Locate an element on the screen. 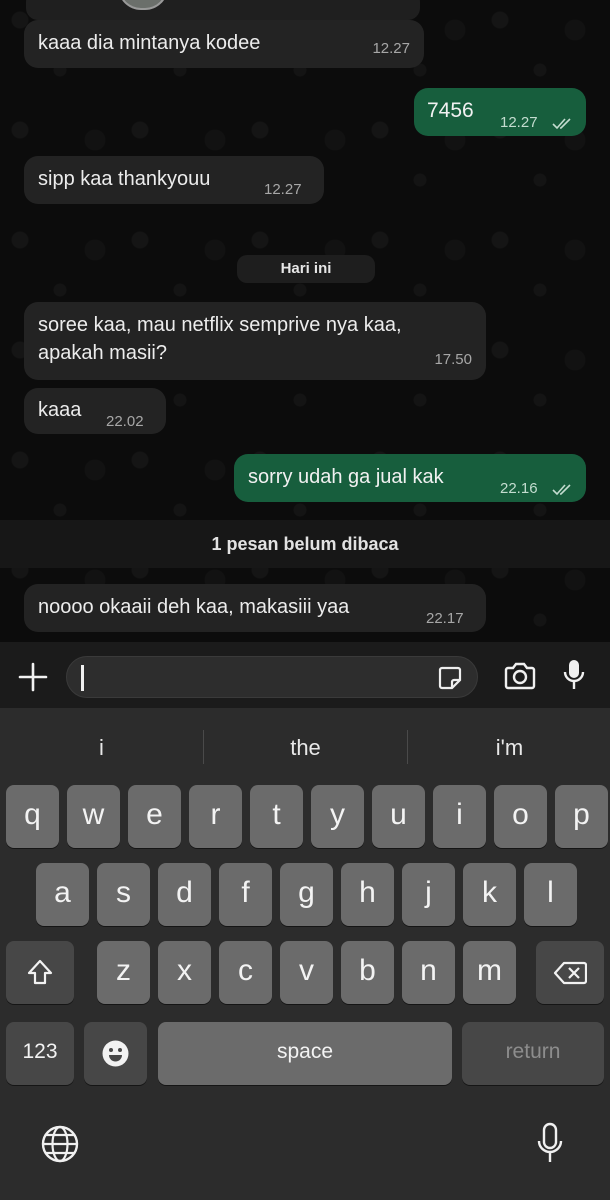 The image size is (610, 1200). message-incoming: sipp kaa thankyouu 12.27 is located at coordinates (174, 180).